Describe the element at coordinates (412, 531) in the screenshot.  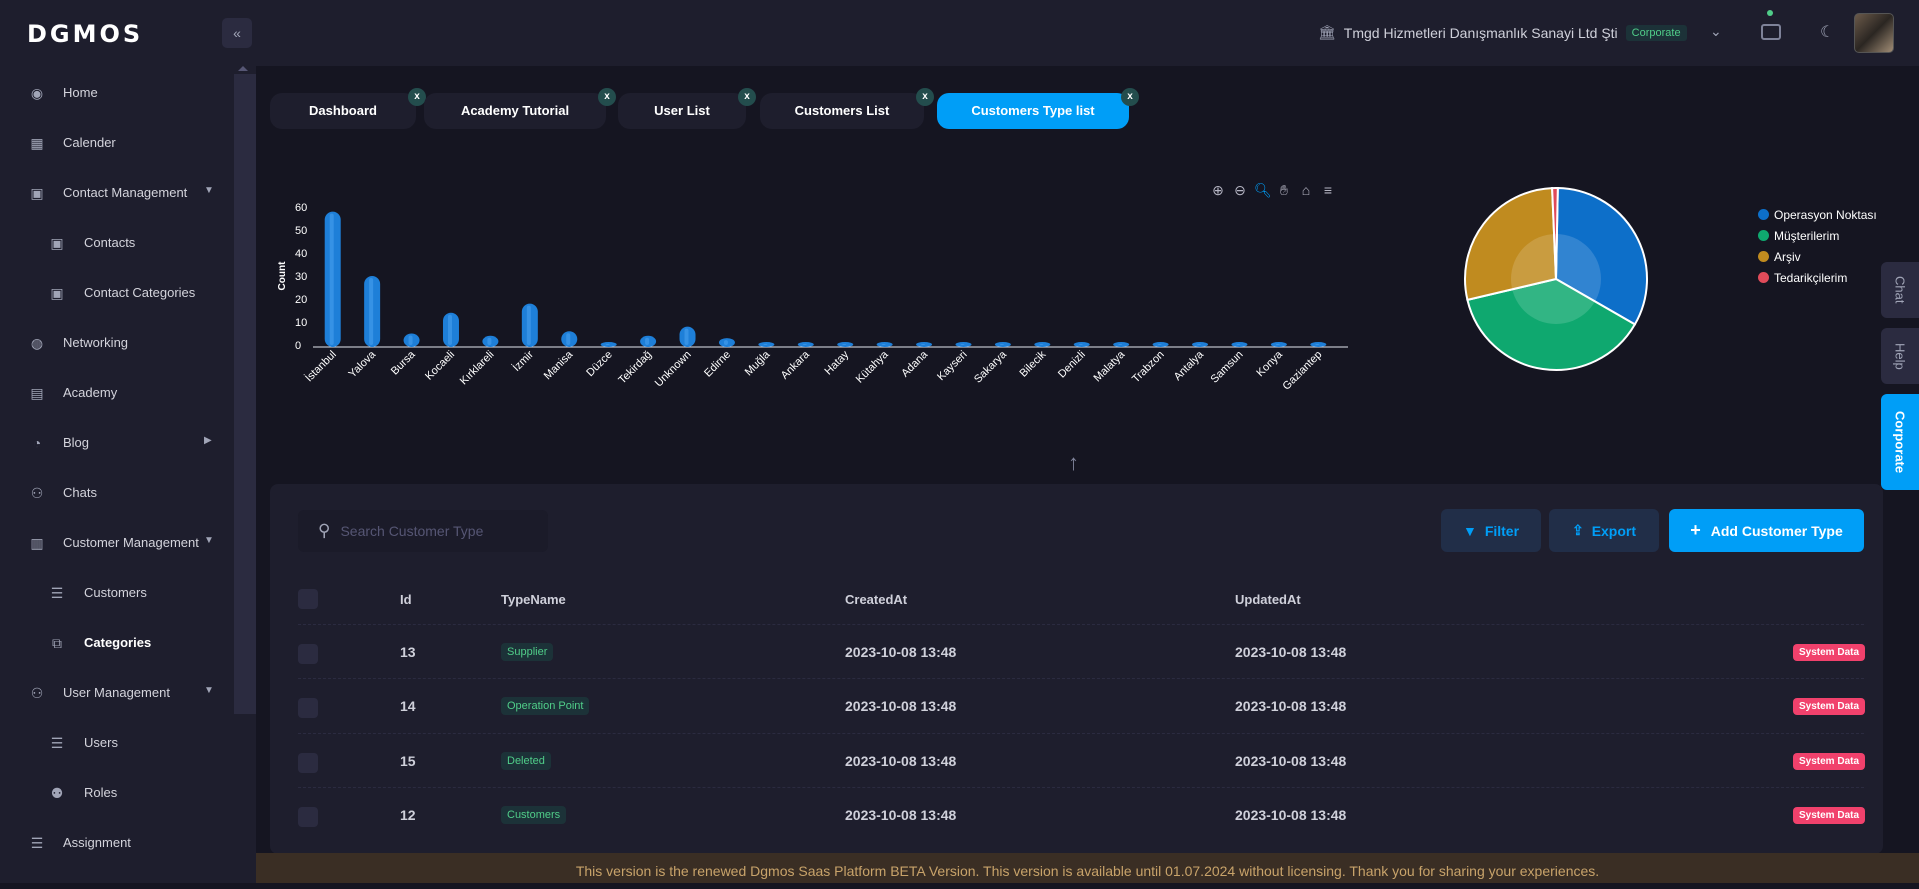
I see `search-placeholder: Search Customer Type` at that location.